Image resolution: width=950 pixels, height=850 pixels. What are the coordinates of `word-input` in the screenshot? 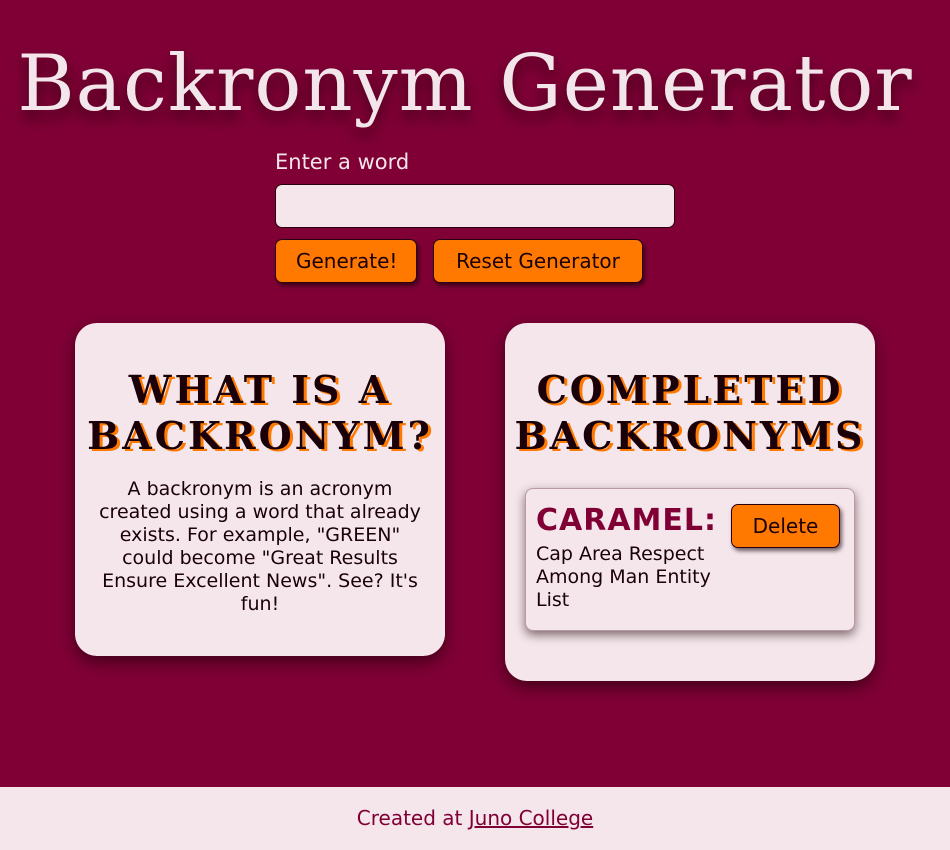 It's located at (475, 206).